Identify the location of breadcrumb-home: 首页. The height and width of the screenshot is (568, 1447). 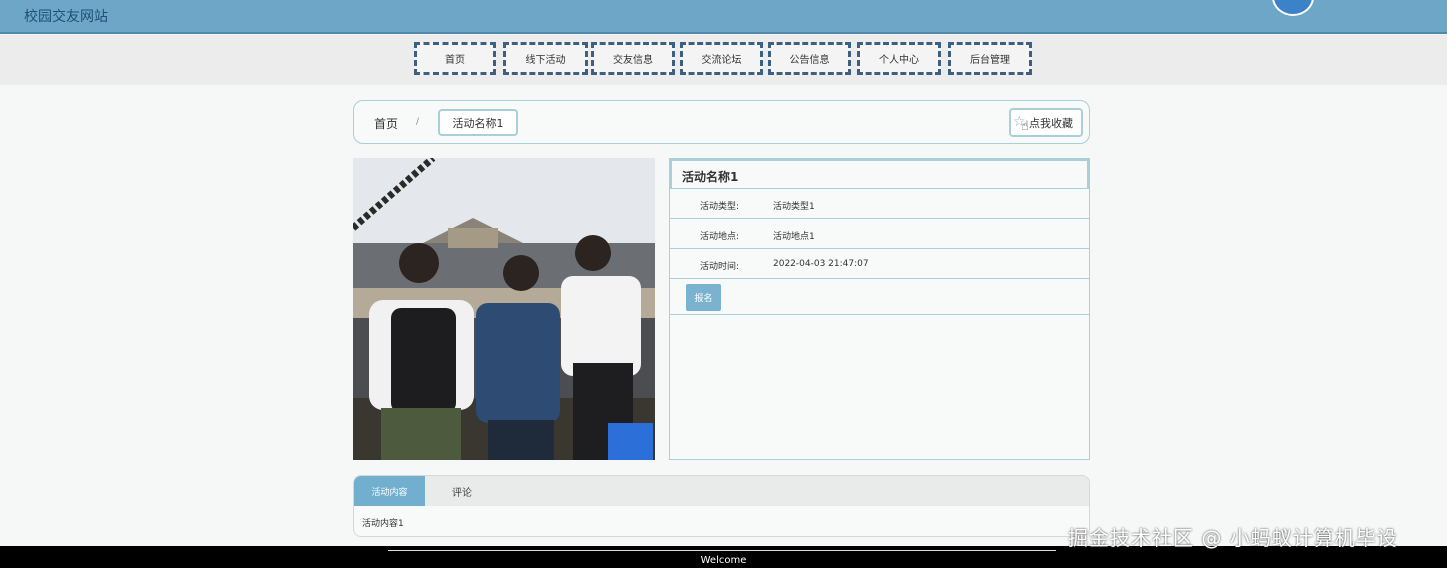
(386, 123).